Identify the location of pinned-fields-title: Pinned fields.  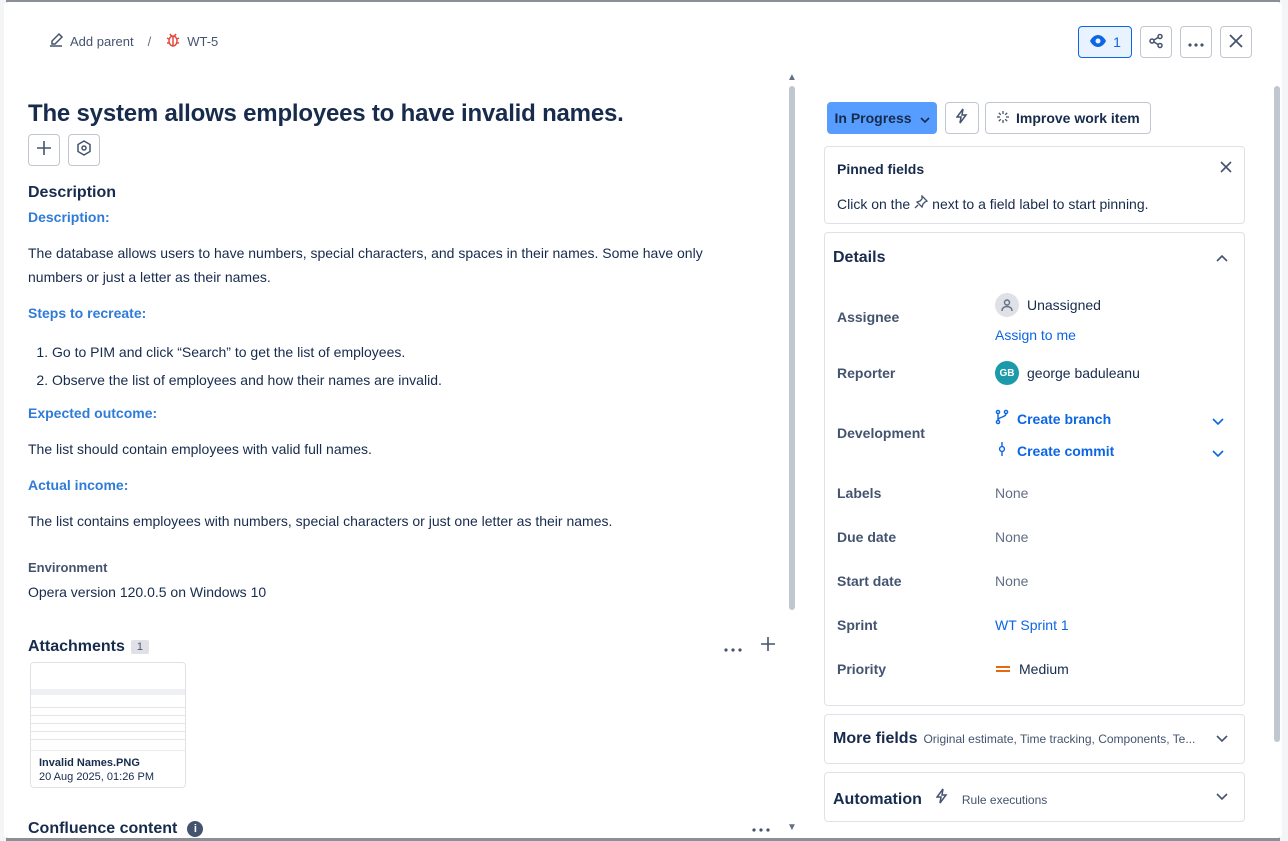
(881, 169).